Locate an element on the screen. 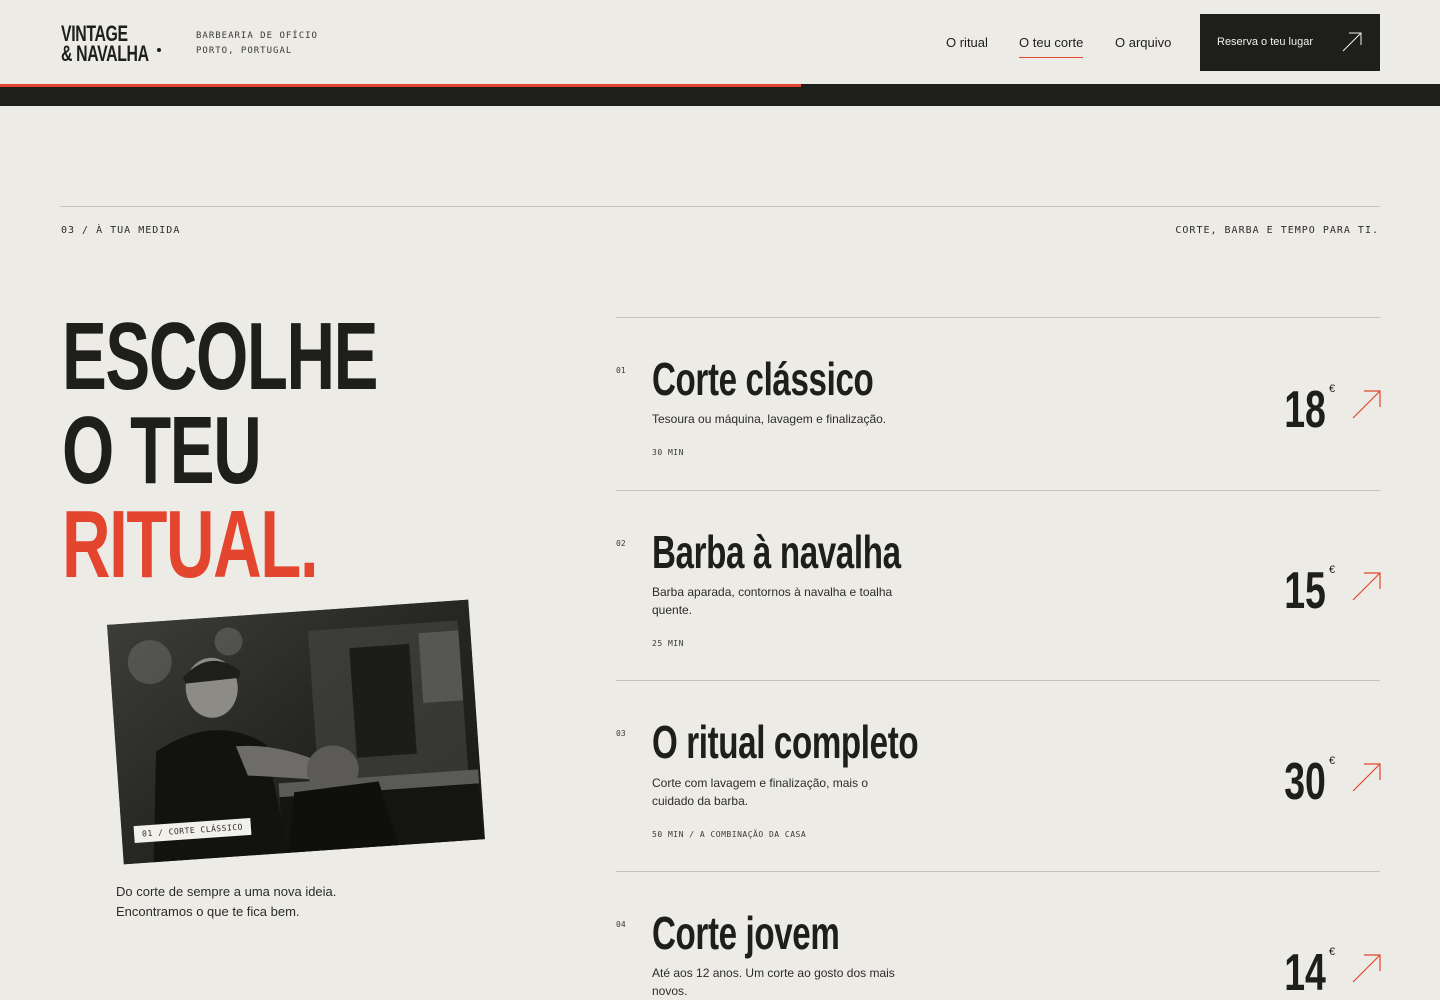 The width and height of the screenshot is (1440, 1000). service-duration: 50 MIN / A COMBINAÇÃO DA CASA is located at coordinates (729, 834).